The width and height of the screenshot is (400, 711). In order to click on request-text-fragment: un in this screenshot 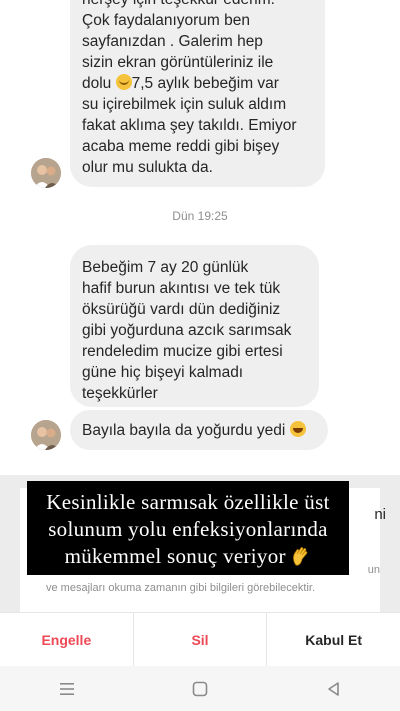, I will do `click(373, 570)`.